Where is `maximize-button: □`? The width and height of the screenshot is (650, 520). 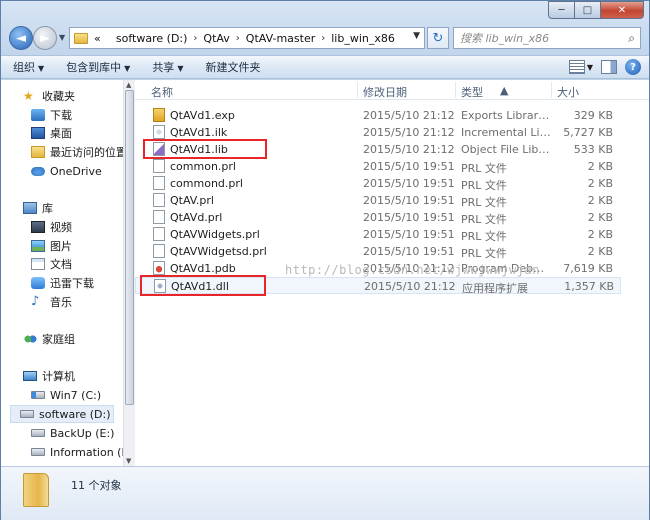 maximize-button: □ is located at coordinates (587, 10).